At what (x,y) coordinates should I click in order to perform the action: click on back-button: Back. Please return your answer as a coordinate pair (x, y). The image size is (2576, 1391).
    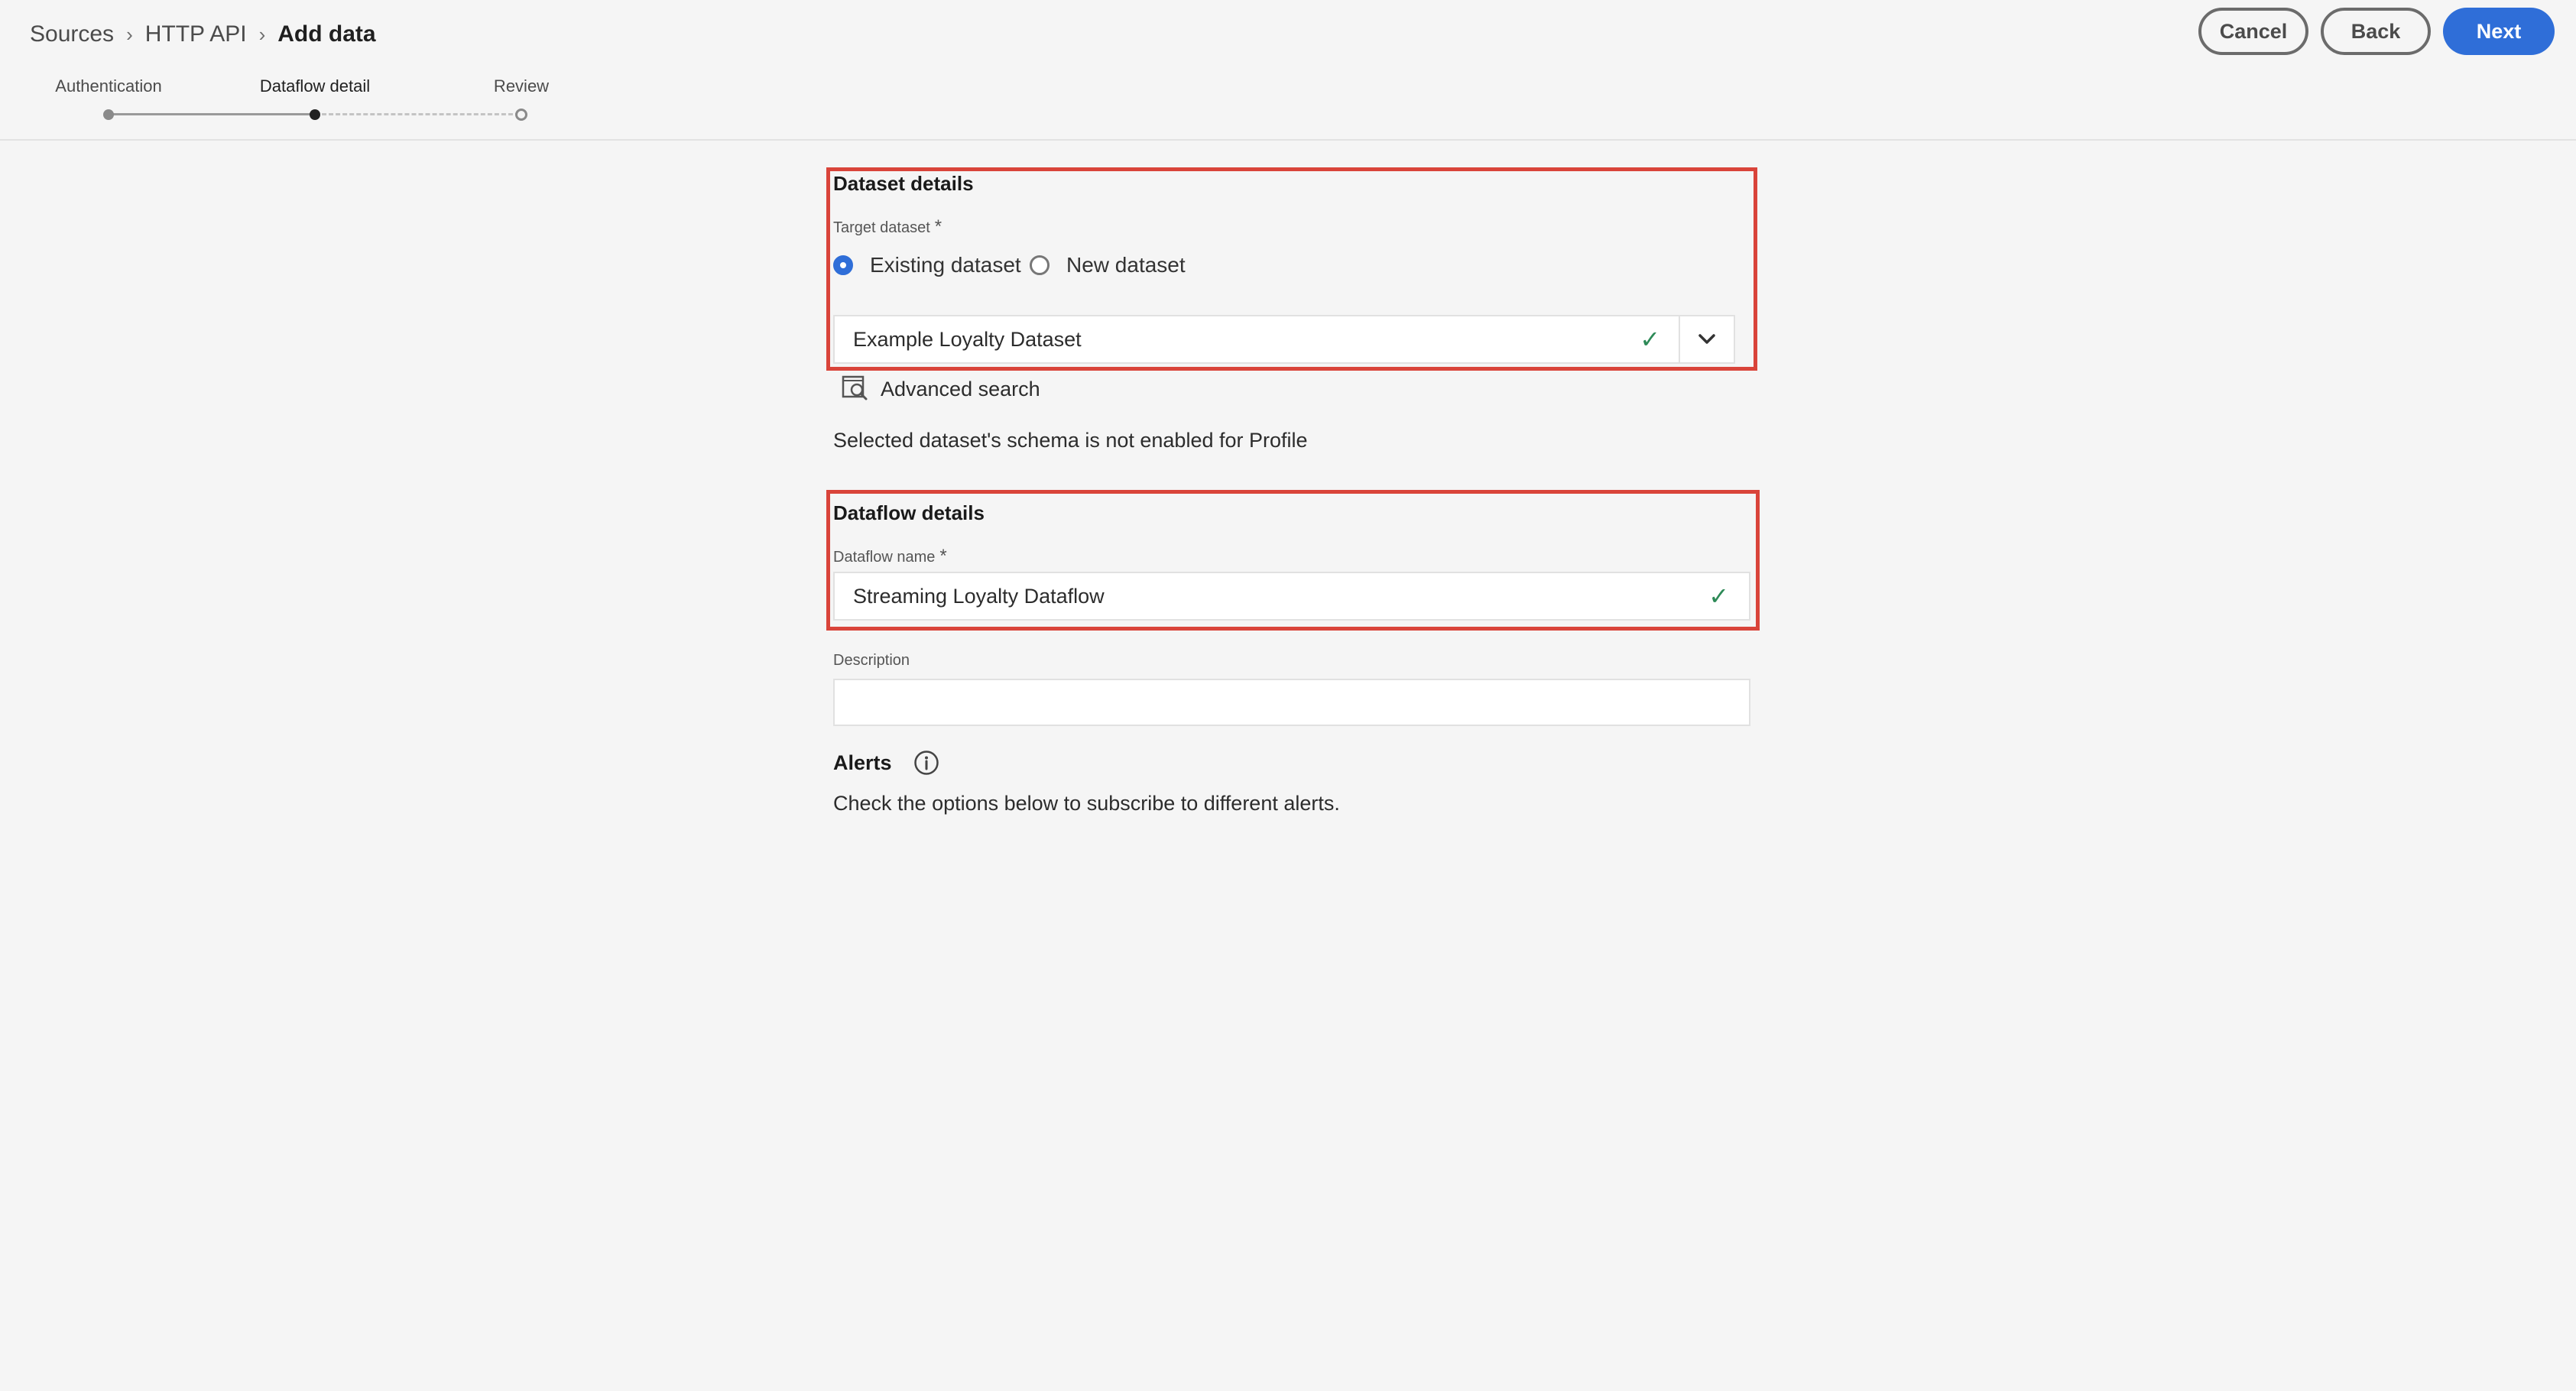
    Looking at the image, I should click on (2376, 31).